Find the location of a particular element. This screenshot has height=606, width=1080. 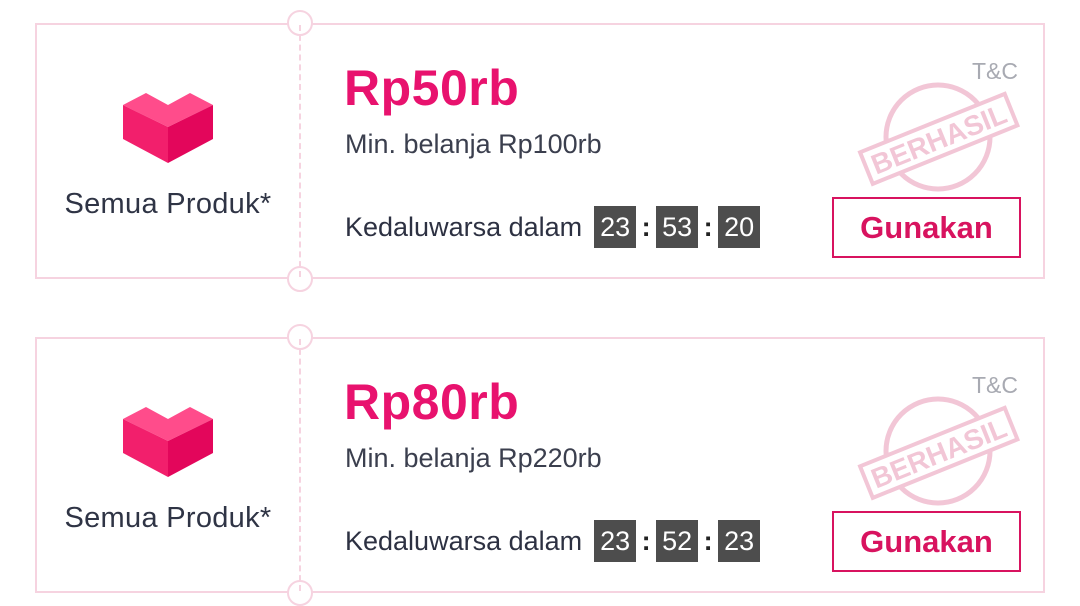

voucher-amount: Rp50rb is located at coordinates (432, 88).